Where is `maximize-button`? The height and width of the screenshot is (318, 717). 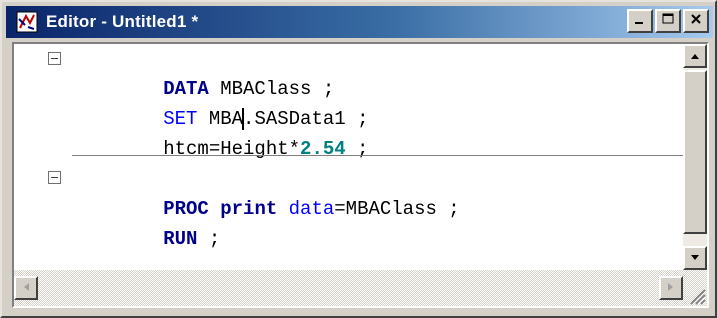 maximize-button is located at coordinates (668, 21).